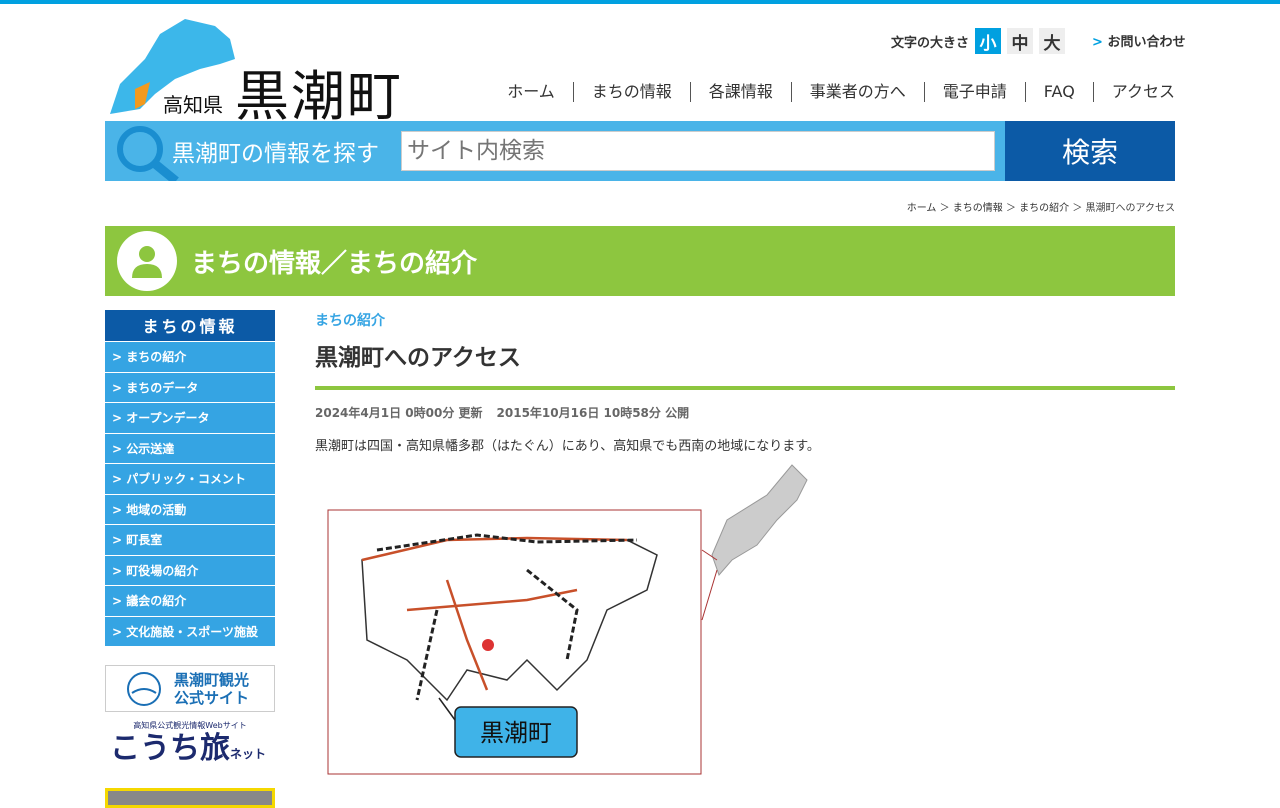 The width and height of the screenshot is (1280, 808). What do you see at coordinates (567, 446) in the screenshot?
I see `article-body: 黒潮町は四国・高知県幡多郡（はたぐん）にあり、高知県でも西南の地域になります。` at bounding box center [567, 446].